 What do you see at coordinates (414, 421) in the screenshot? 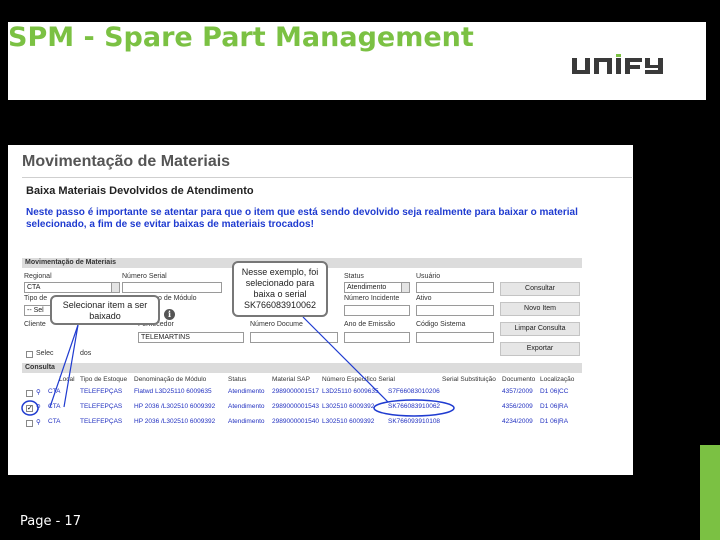
I see `cell-serial: SK766093910108` at bounding box center [414, 421].